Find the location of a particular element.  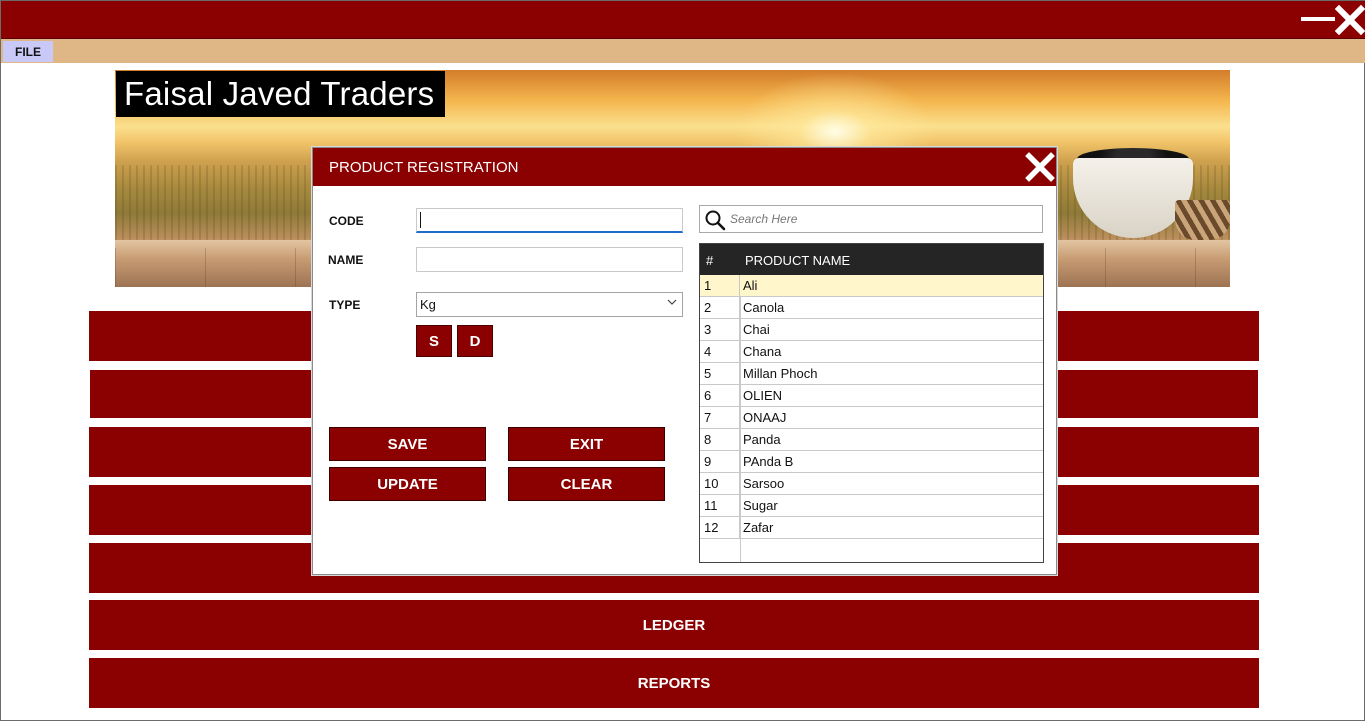

file-menu: FILE is located at coordinates (28, 51).